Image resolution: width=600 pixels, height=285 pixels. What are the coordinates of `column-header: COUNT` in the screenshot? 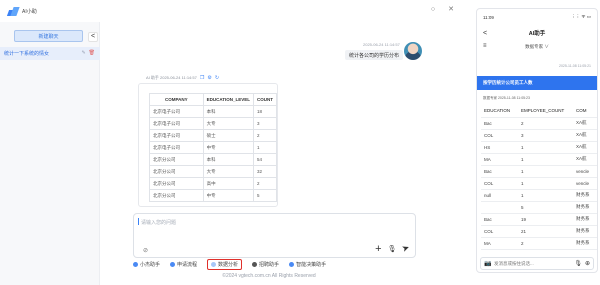 It's located at (265, 99).